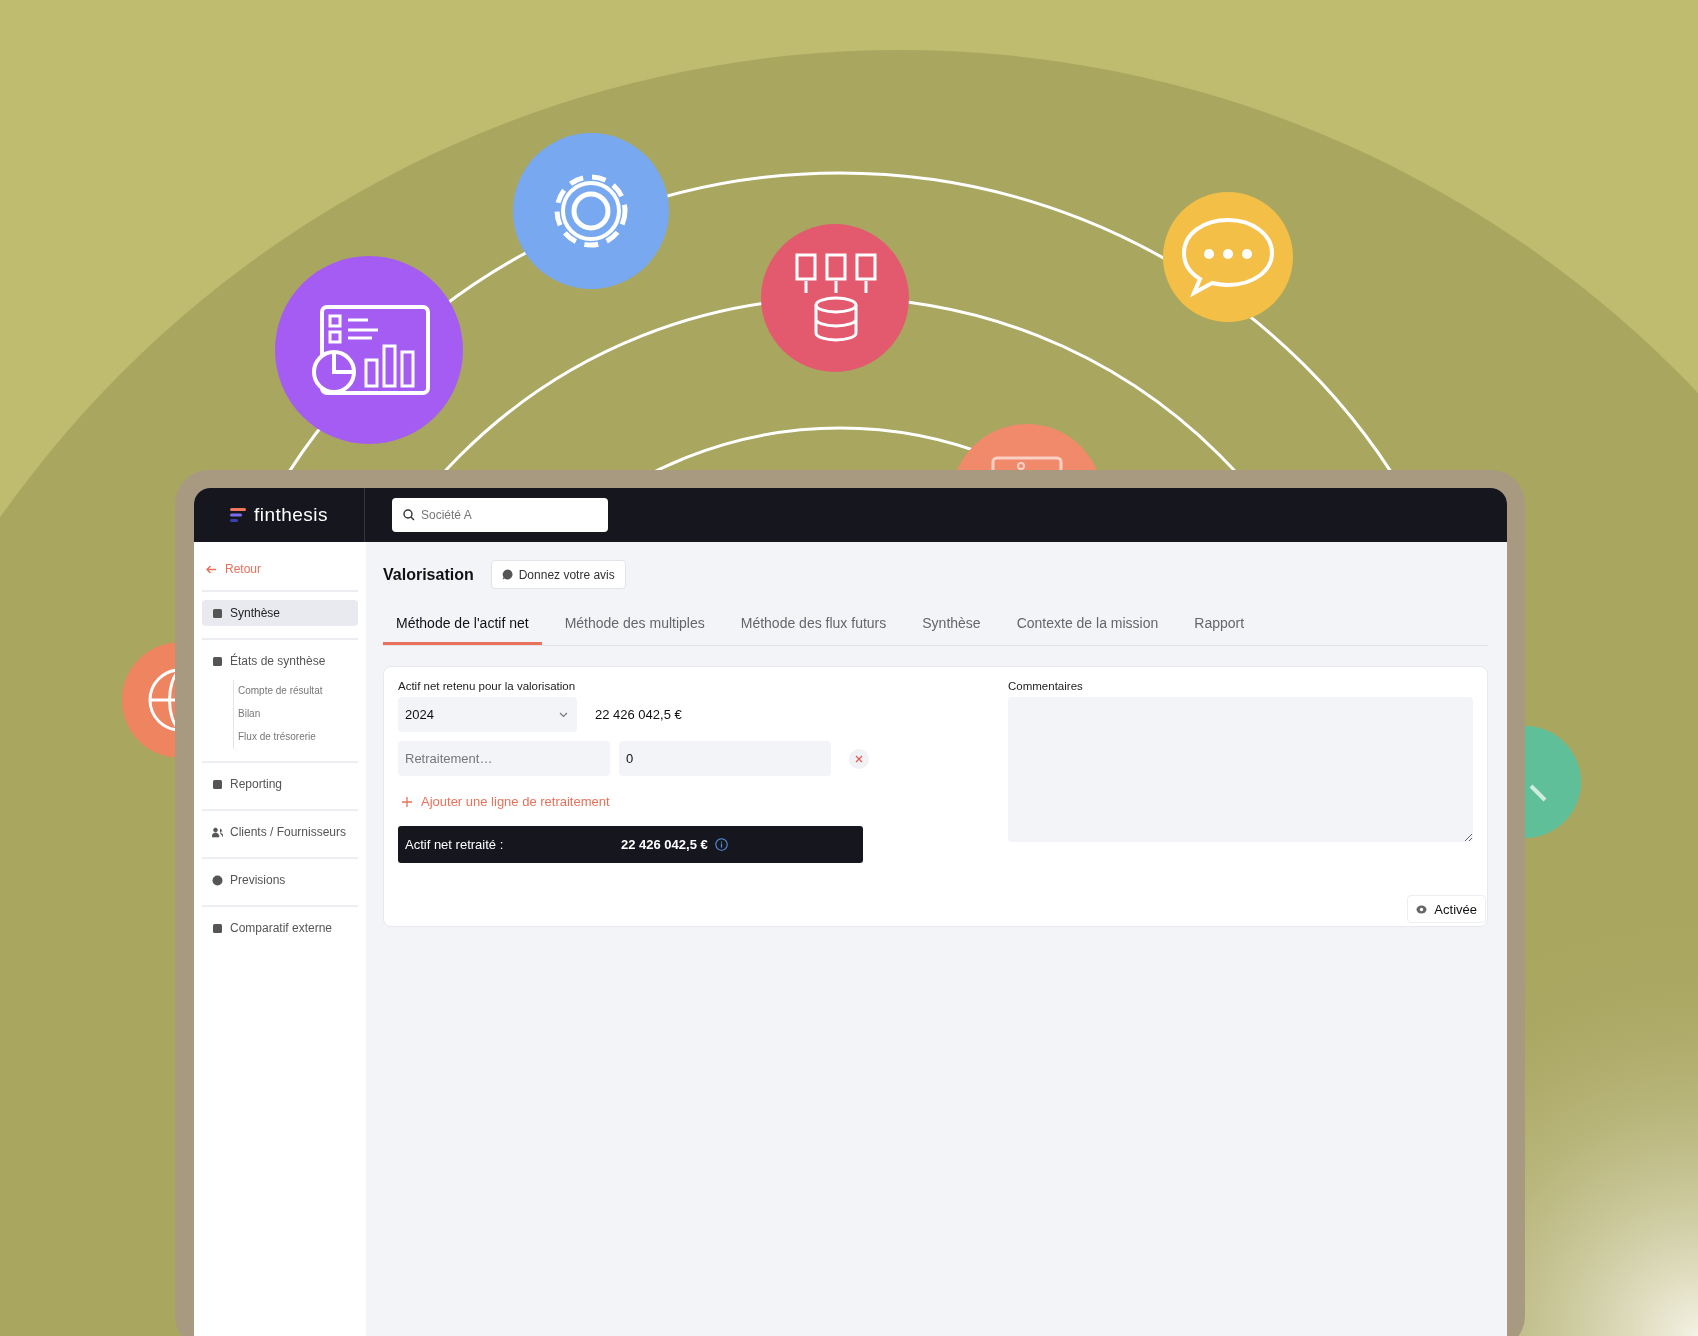 This screenshot has height=1336, width=1698. What do you see at coordinates (428, 574) in the screenshot?
I see `page-title: Valorisation` at bounding box center [428, 574].